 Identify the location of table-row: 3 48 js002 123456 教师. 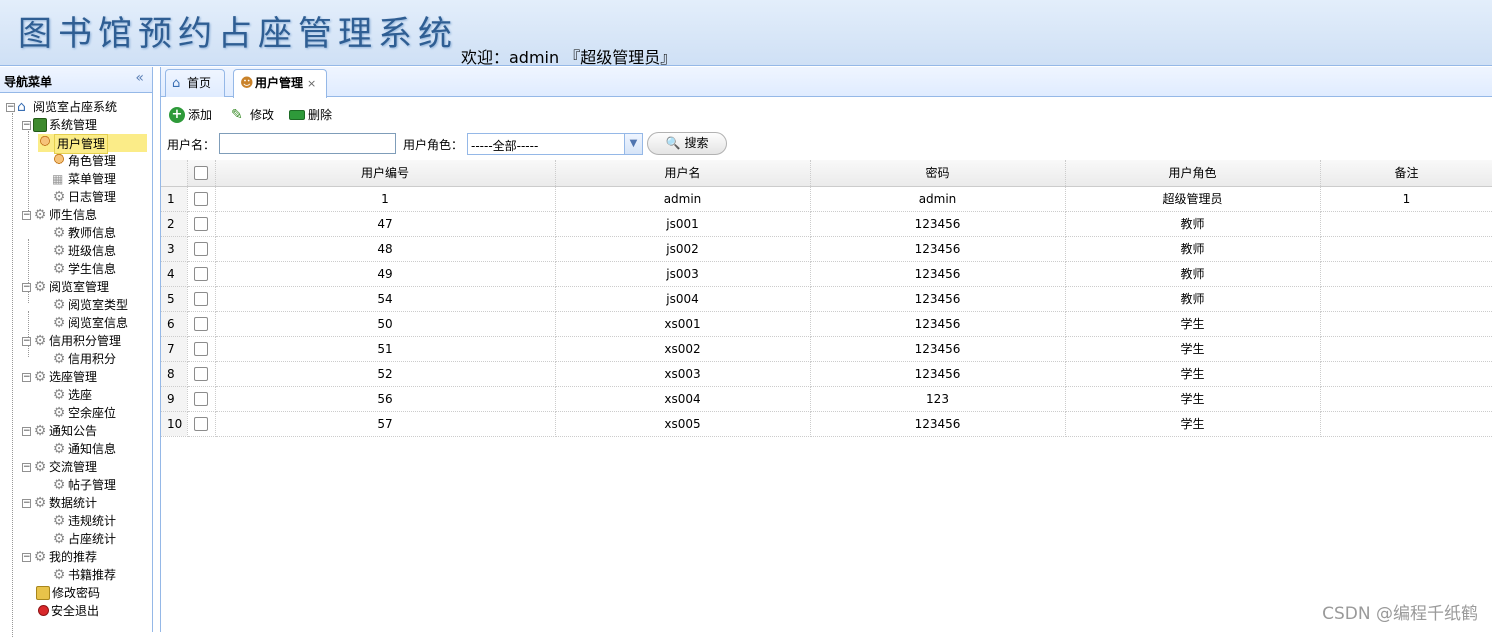
(826, 248).